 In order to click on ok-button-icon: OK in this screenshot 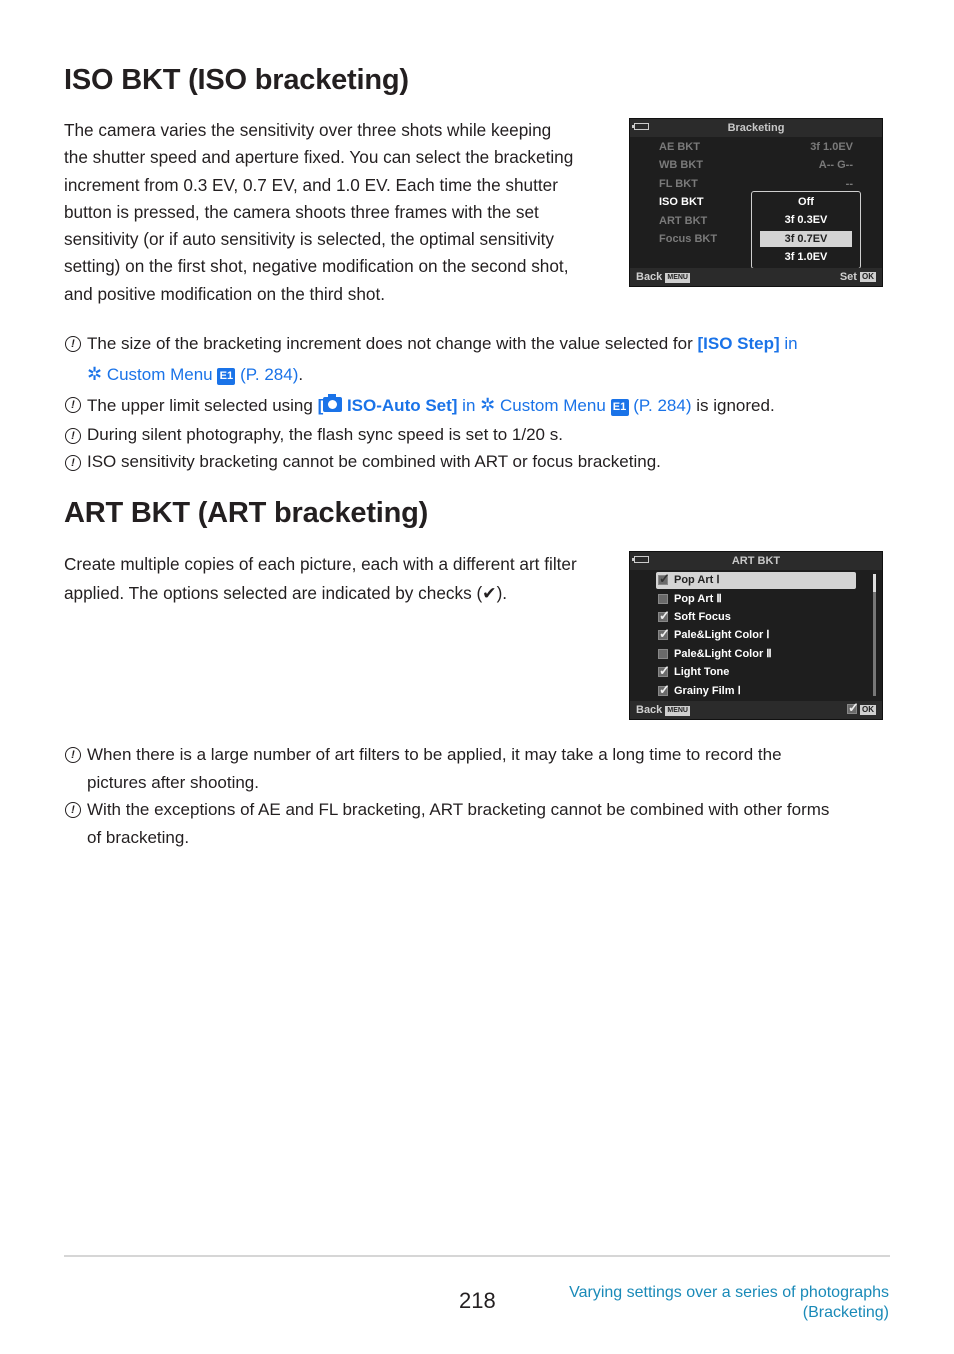, I will do `click(868, 710)`.